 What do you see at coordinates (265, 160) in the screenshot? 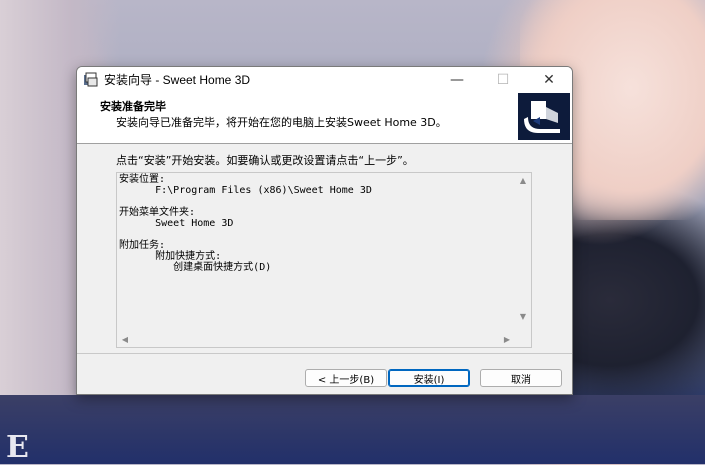
I see `instruction-text: 点击“安装”开始安装。如要确认或更改设置请点击“上一步”。` at bounding box center [265, 160].